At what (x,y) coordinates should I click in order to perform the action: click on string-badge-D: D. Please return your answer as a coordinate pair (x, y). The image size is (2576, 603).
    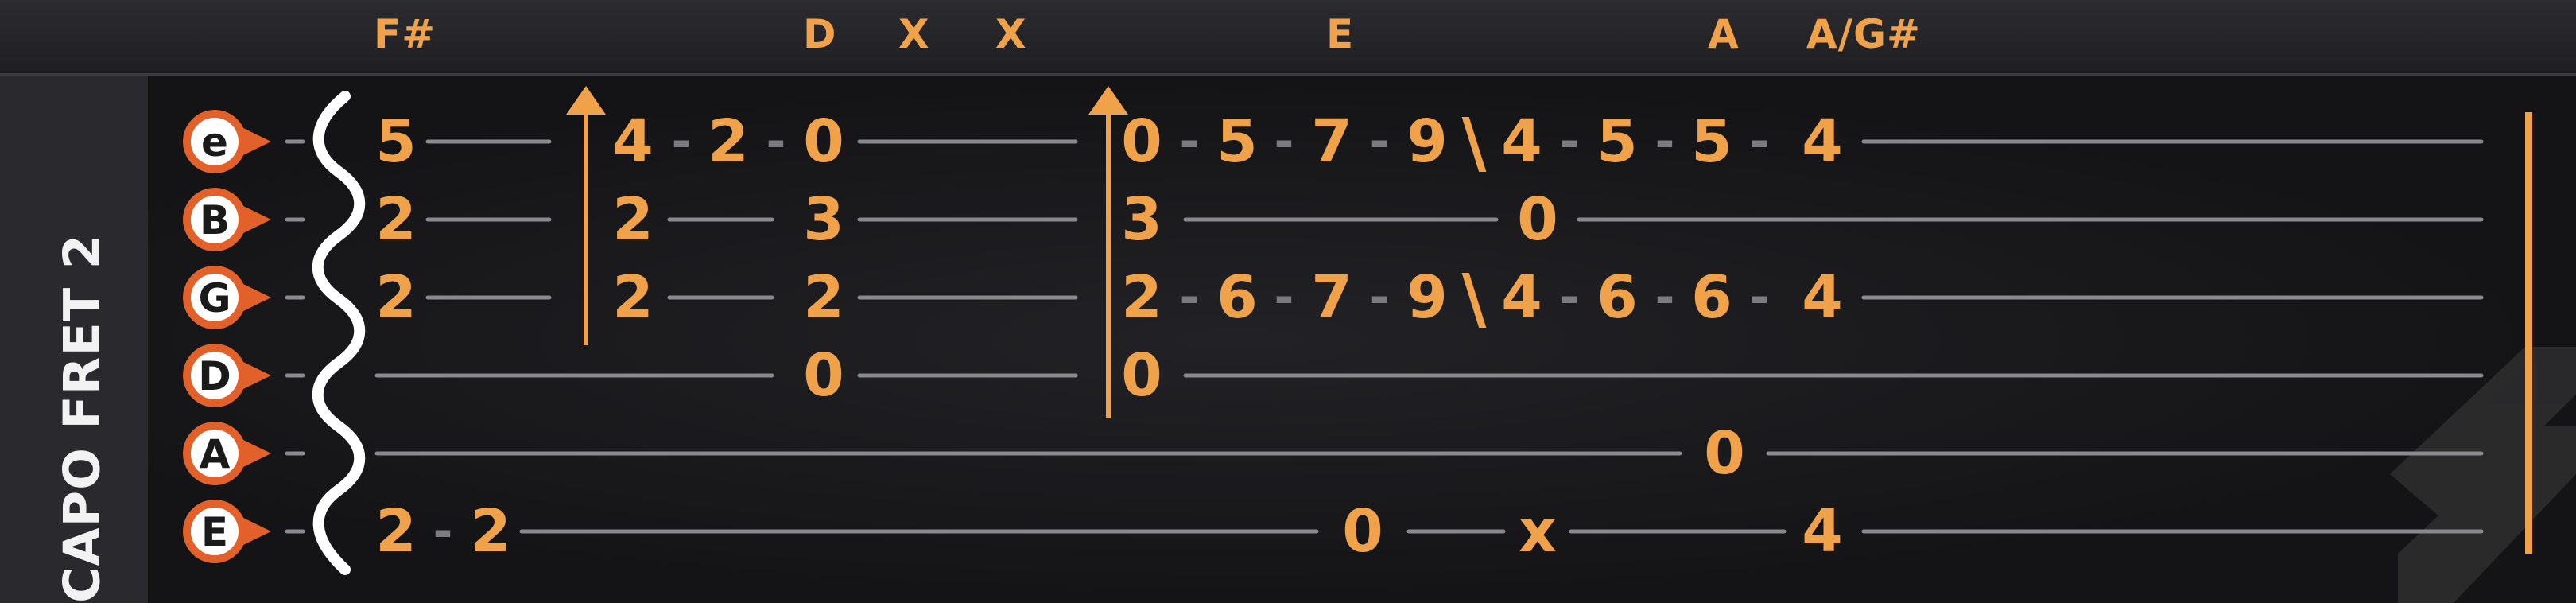
    Looking at the image, I should click on (227, 375).